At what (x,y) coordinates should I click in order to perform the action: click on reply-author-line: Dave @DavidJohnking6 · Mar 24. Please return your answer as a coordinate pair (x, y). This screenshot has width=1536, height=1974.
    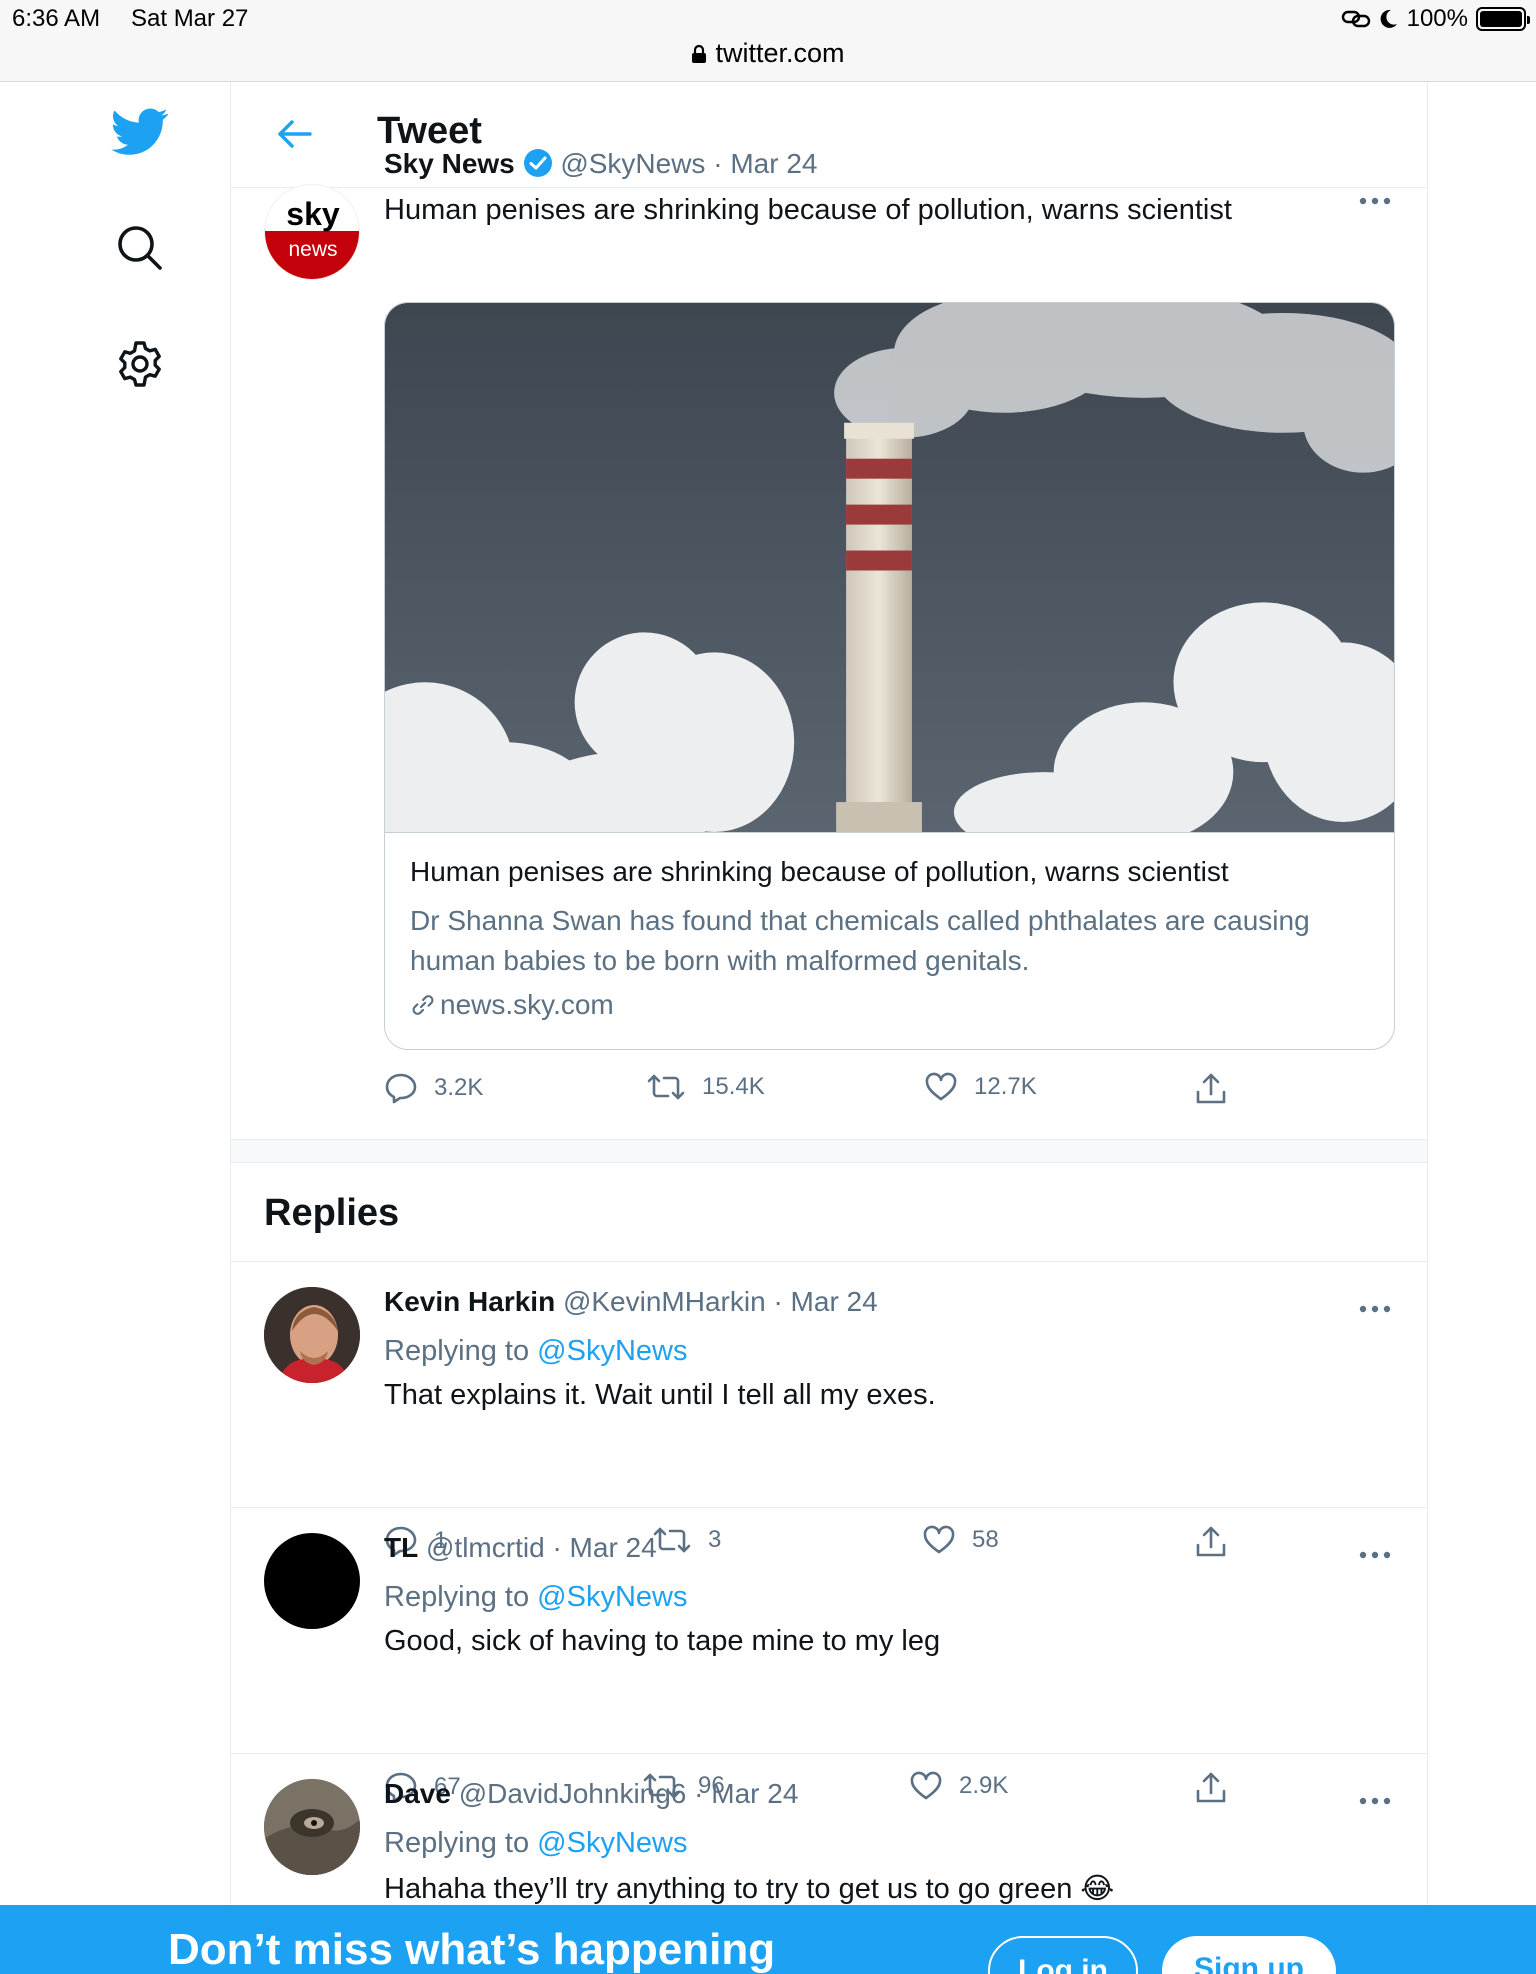
    Looking at the image, I should click on (591, 1794).